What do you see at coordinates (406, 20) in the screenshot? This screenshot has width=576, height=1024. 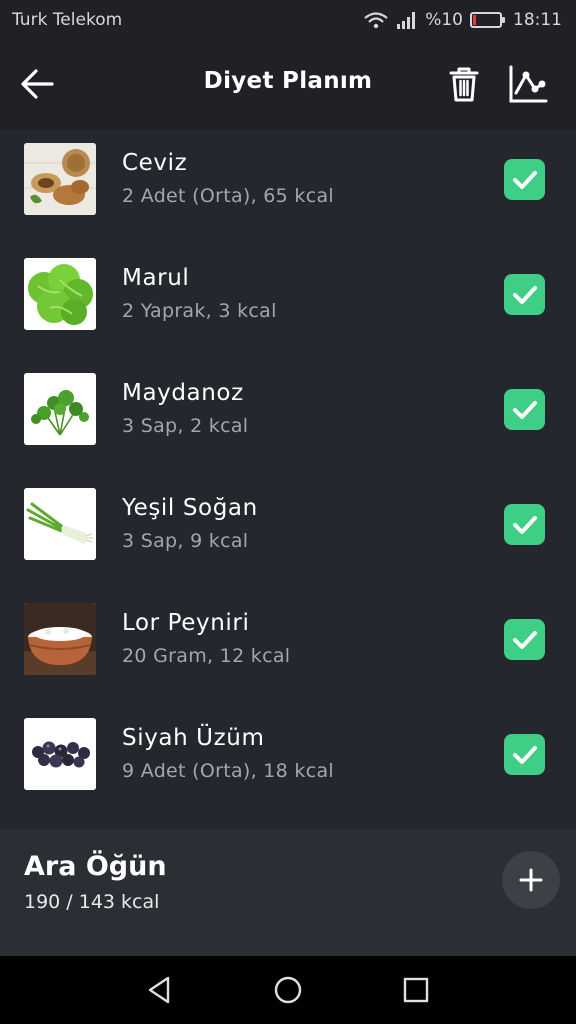 I see `signal-icon` at bounding box center [406, 20].